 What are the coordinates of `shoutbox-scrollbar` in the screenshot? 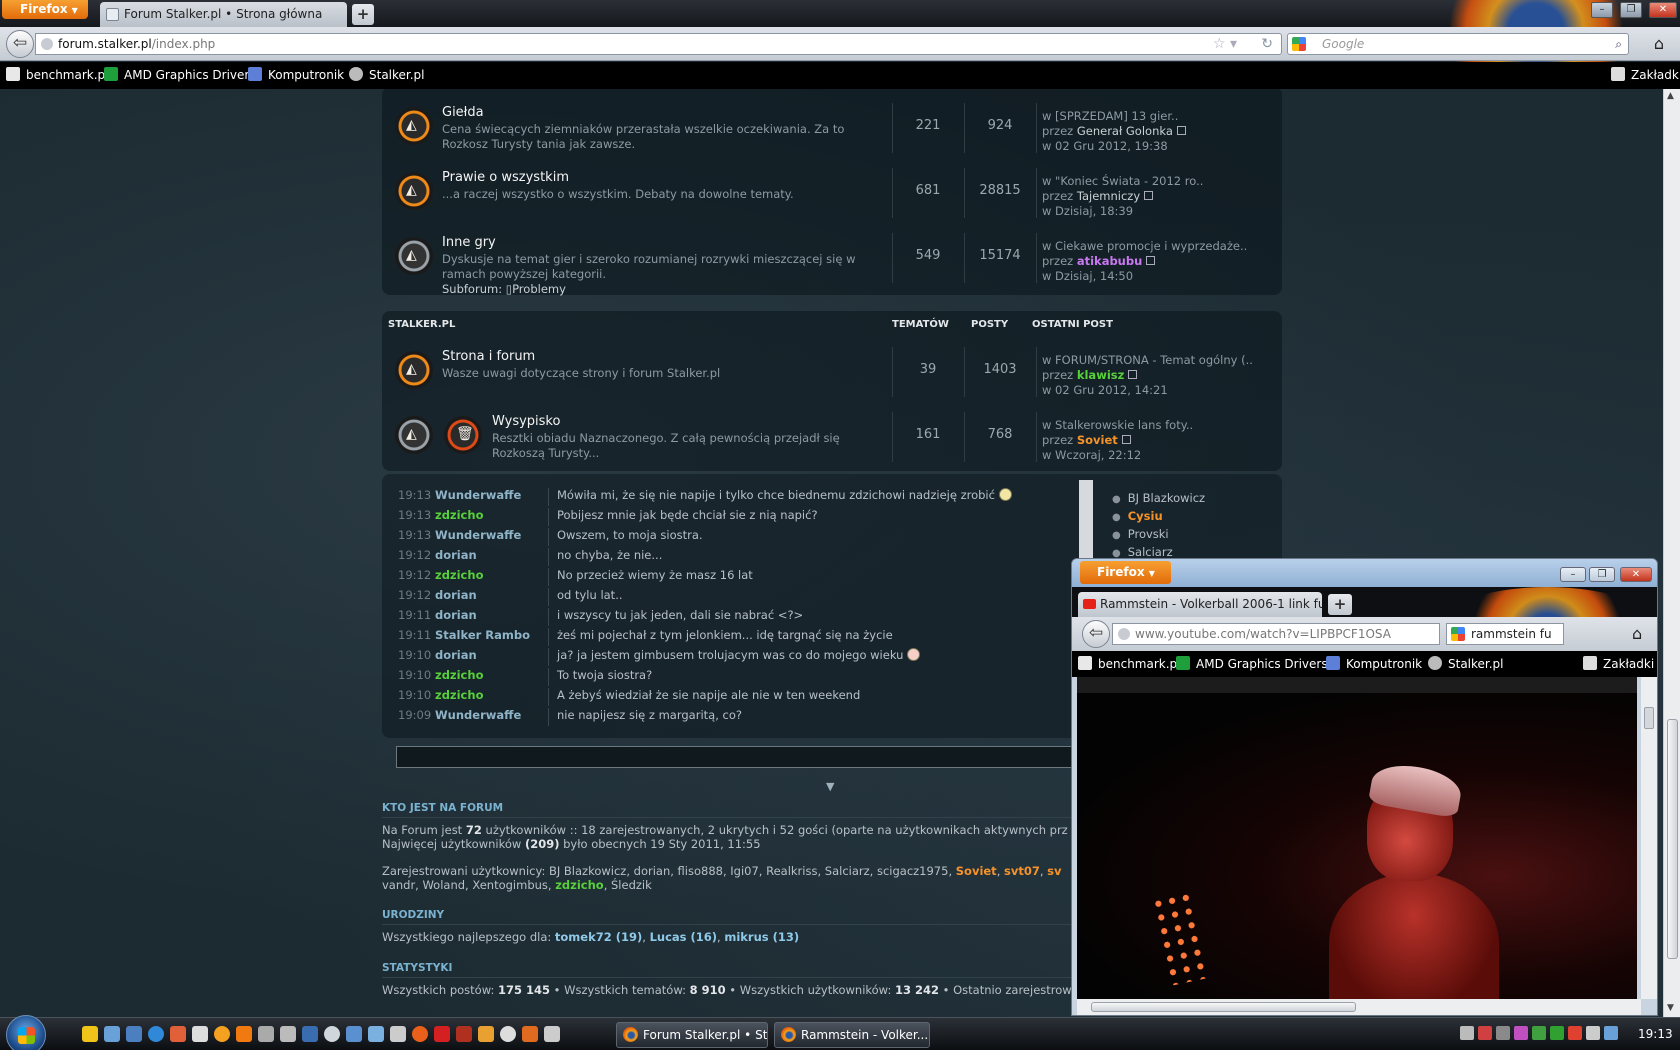 It's located at (1086, 525).